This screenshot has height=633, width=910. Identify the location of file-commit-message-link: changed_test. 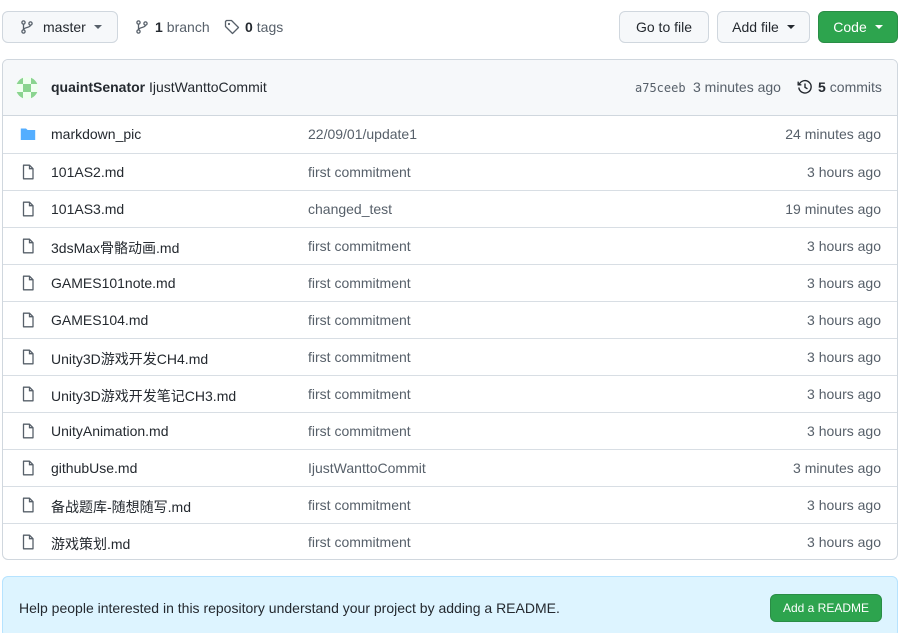
(350, 209).